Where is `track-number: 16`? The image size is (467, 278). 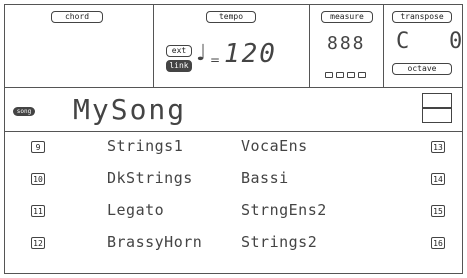 track-number: 16 is located at coordinates (438, 243).